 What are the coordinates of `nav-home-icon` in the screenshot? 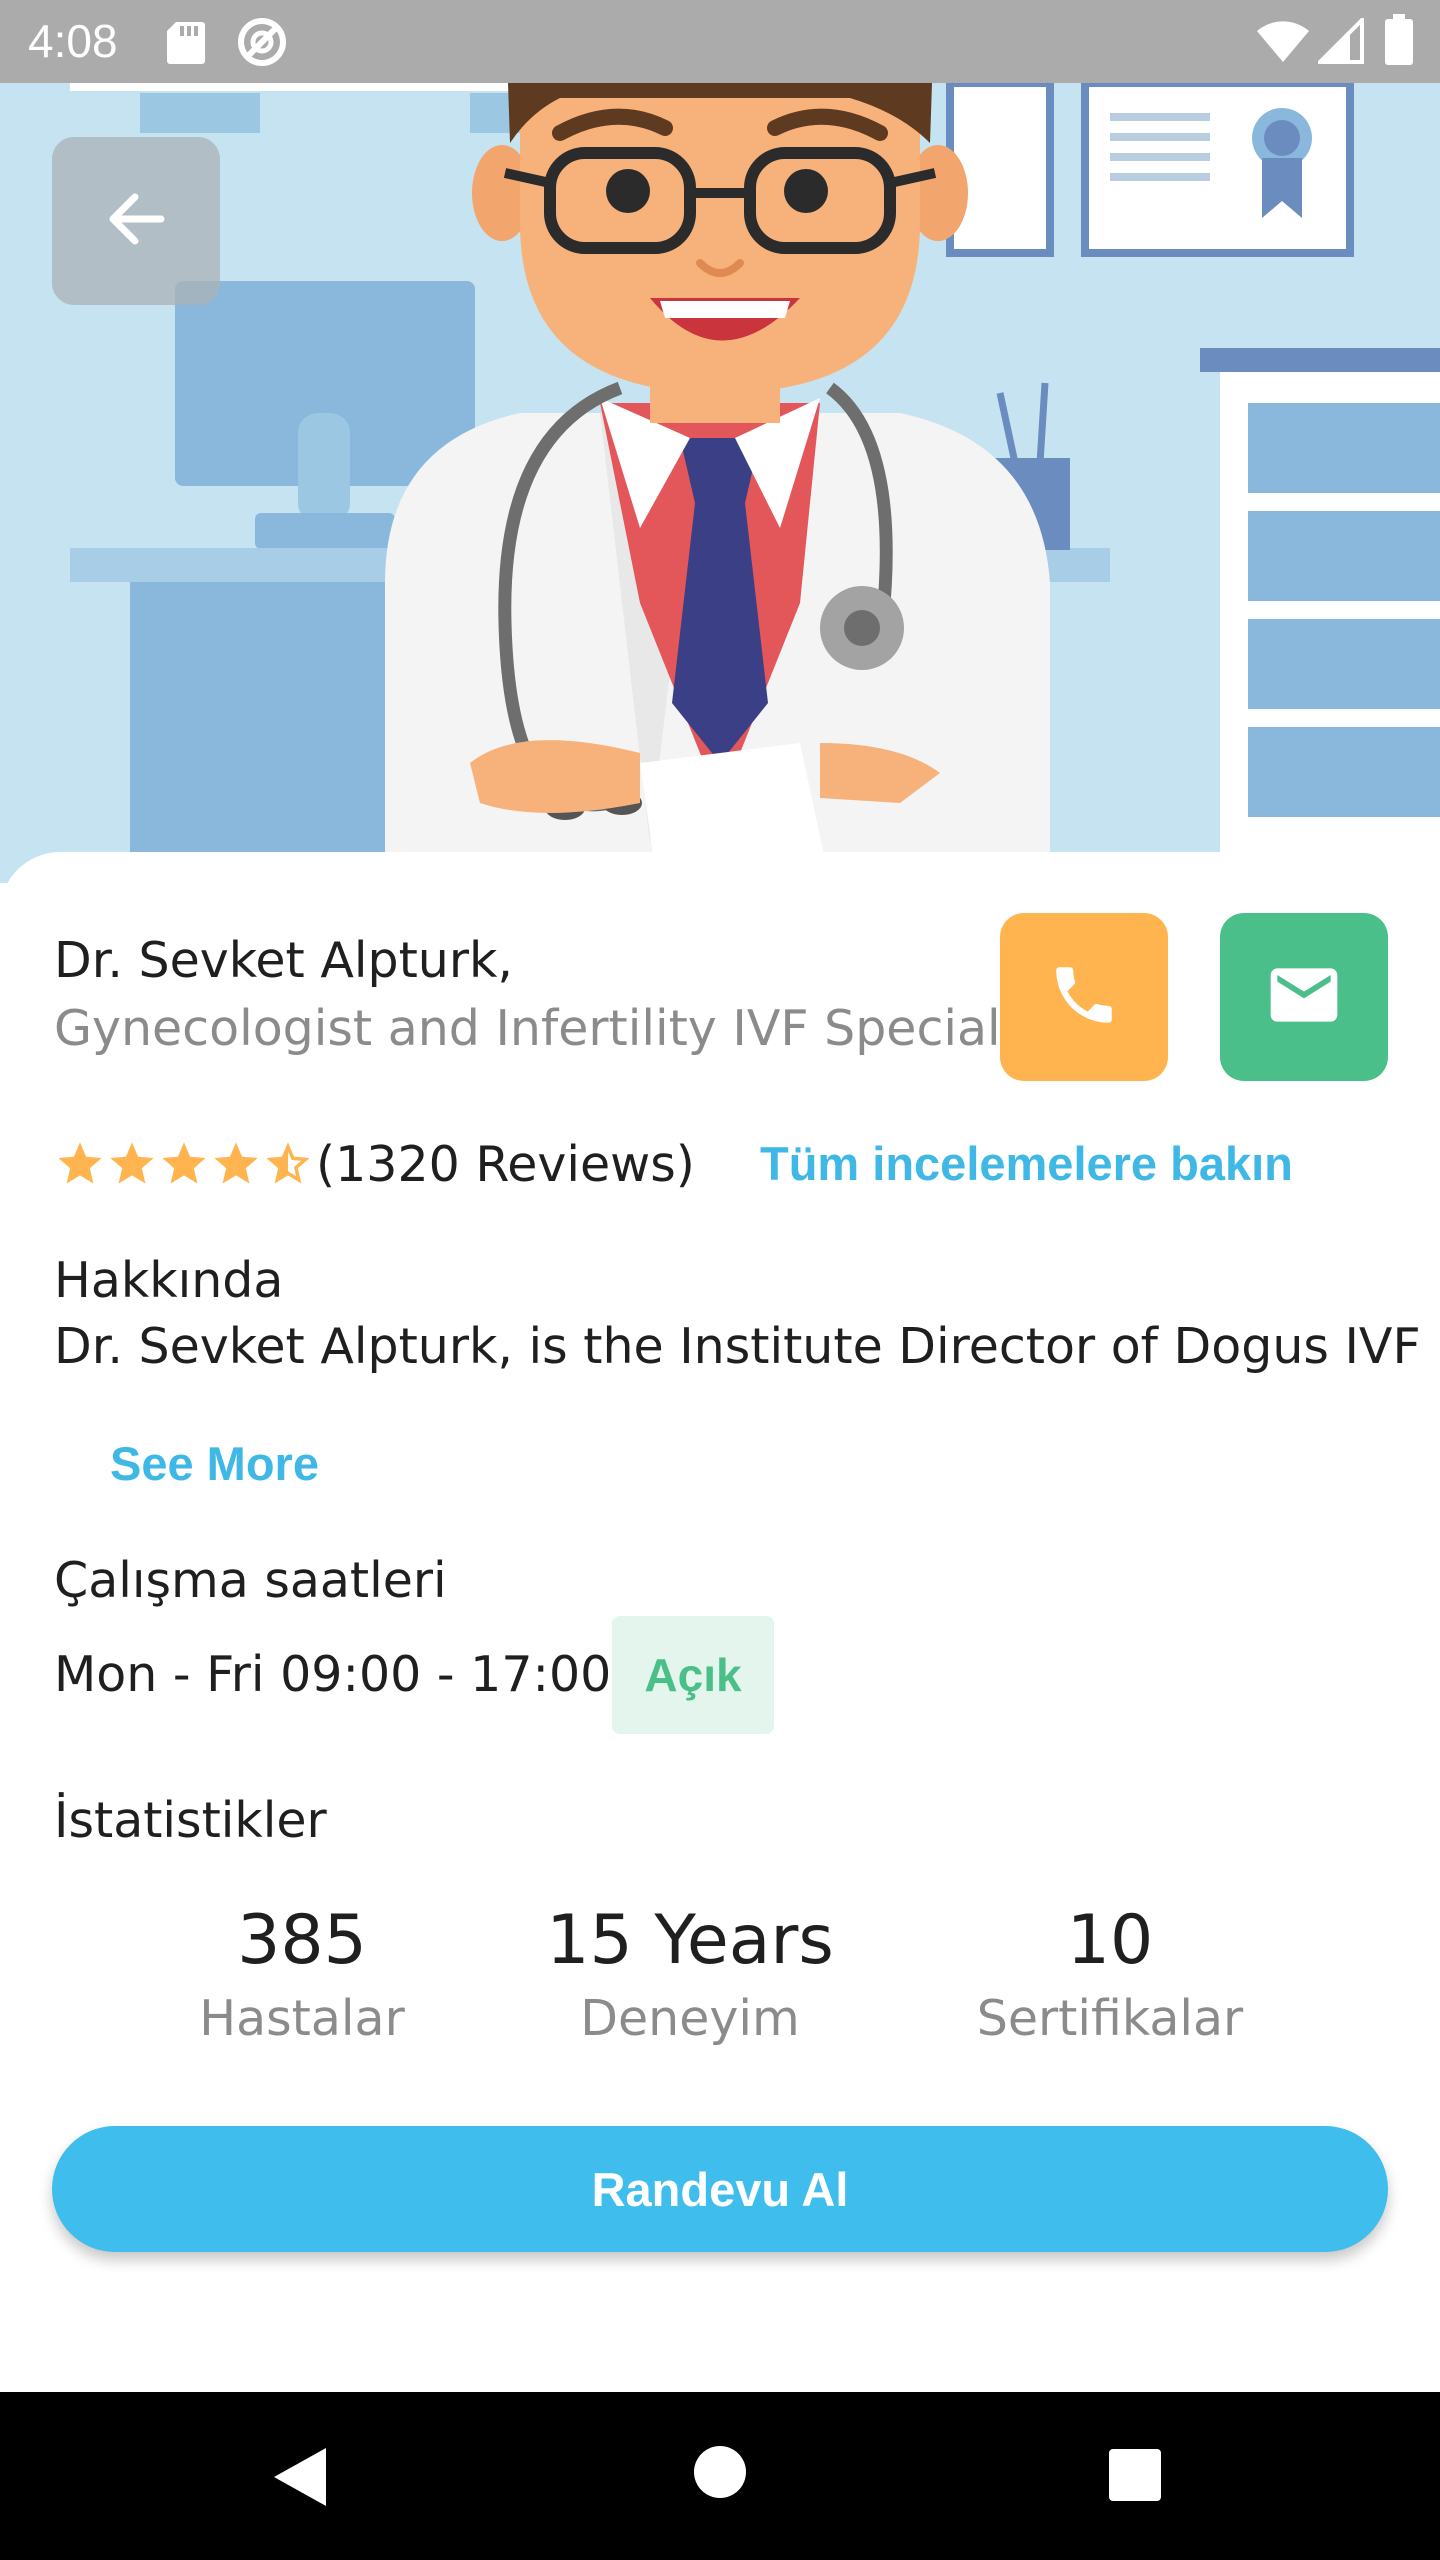 It's located at (720, 2474).